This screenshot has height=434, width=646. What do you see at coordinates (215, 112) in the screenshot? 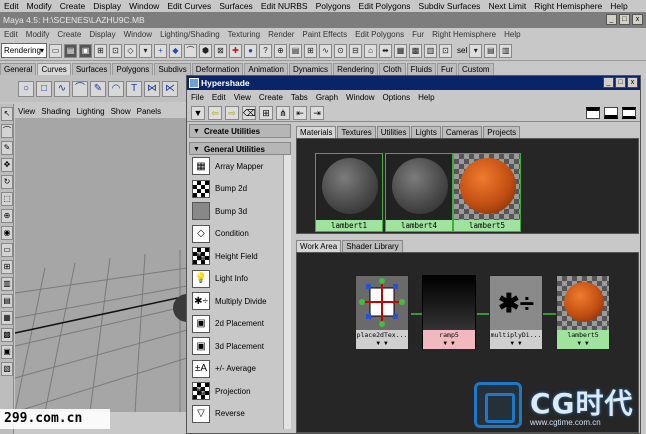
I see `back-arrow-icon: ⇦` at bounding box center [215, 112].